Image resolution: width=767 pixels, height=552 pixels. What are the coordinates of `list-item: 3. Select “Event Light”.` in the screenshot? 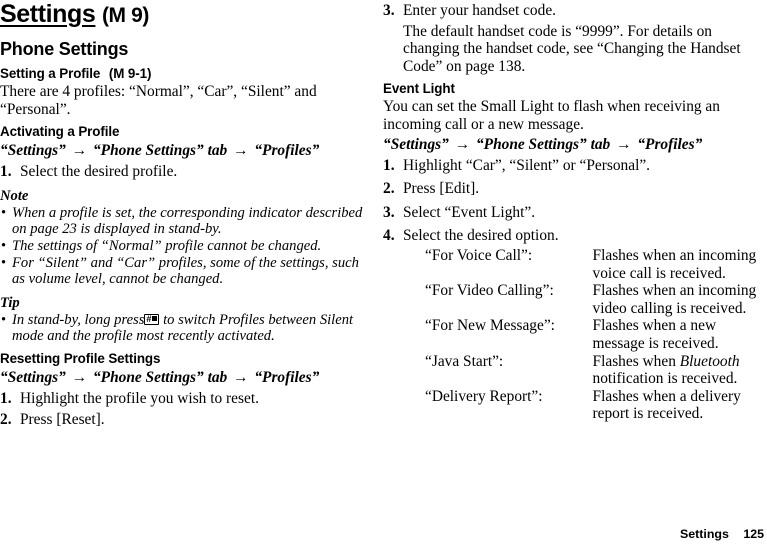 It's located at (575, 213).